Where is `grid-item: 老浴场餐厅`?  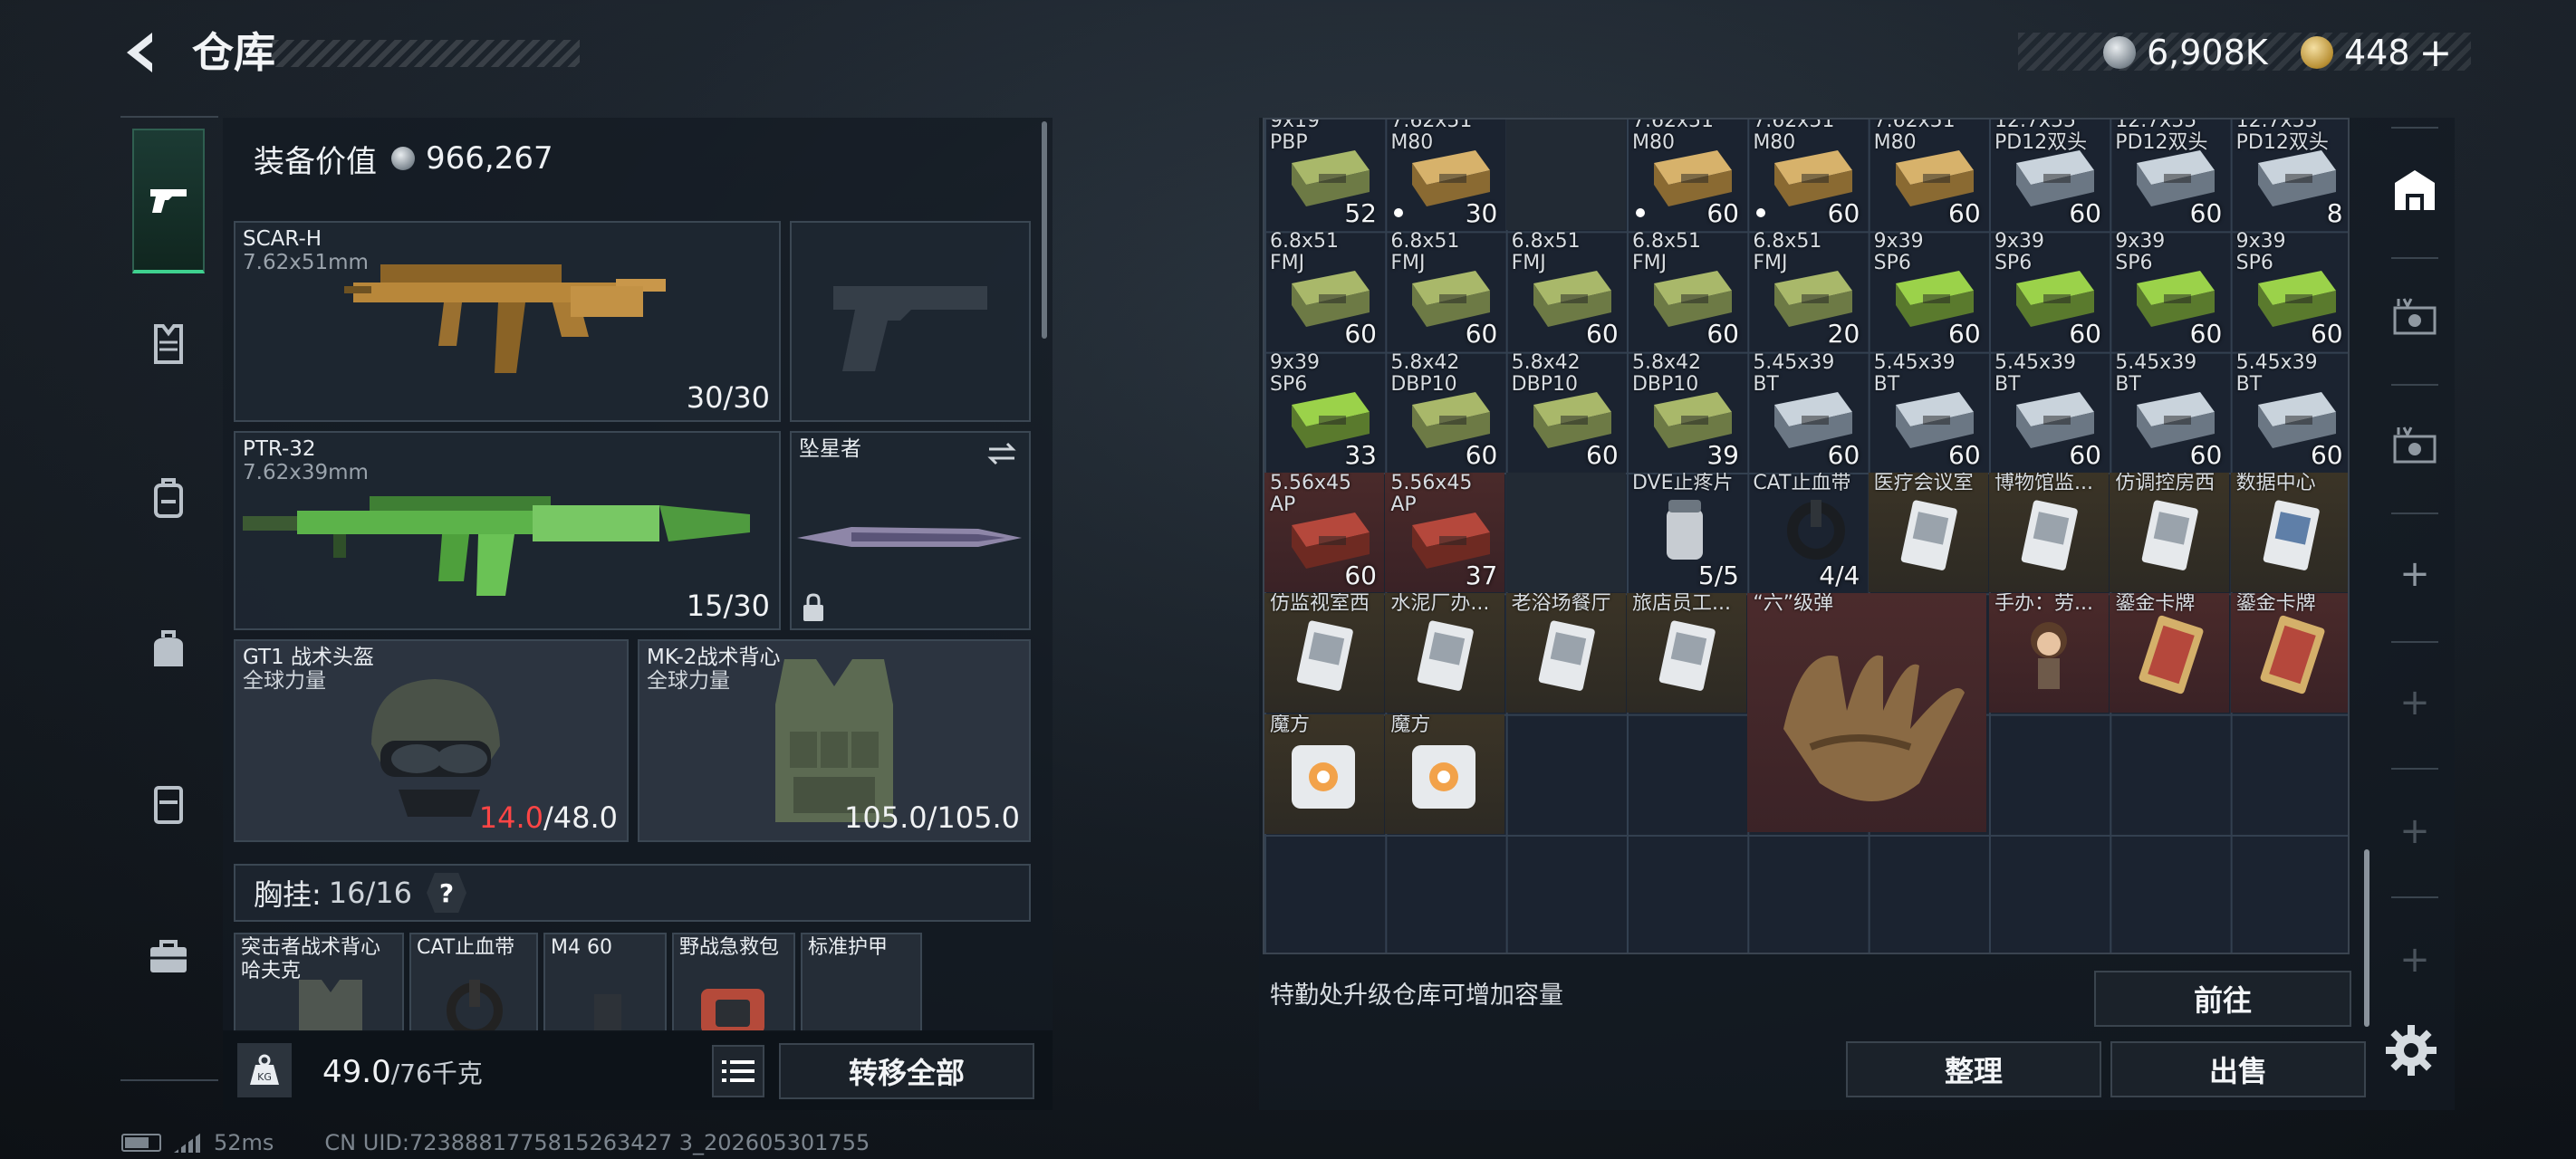
grid-item: 老浴场餐厅 is located at coordinates (1565, 653).